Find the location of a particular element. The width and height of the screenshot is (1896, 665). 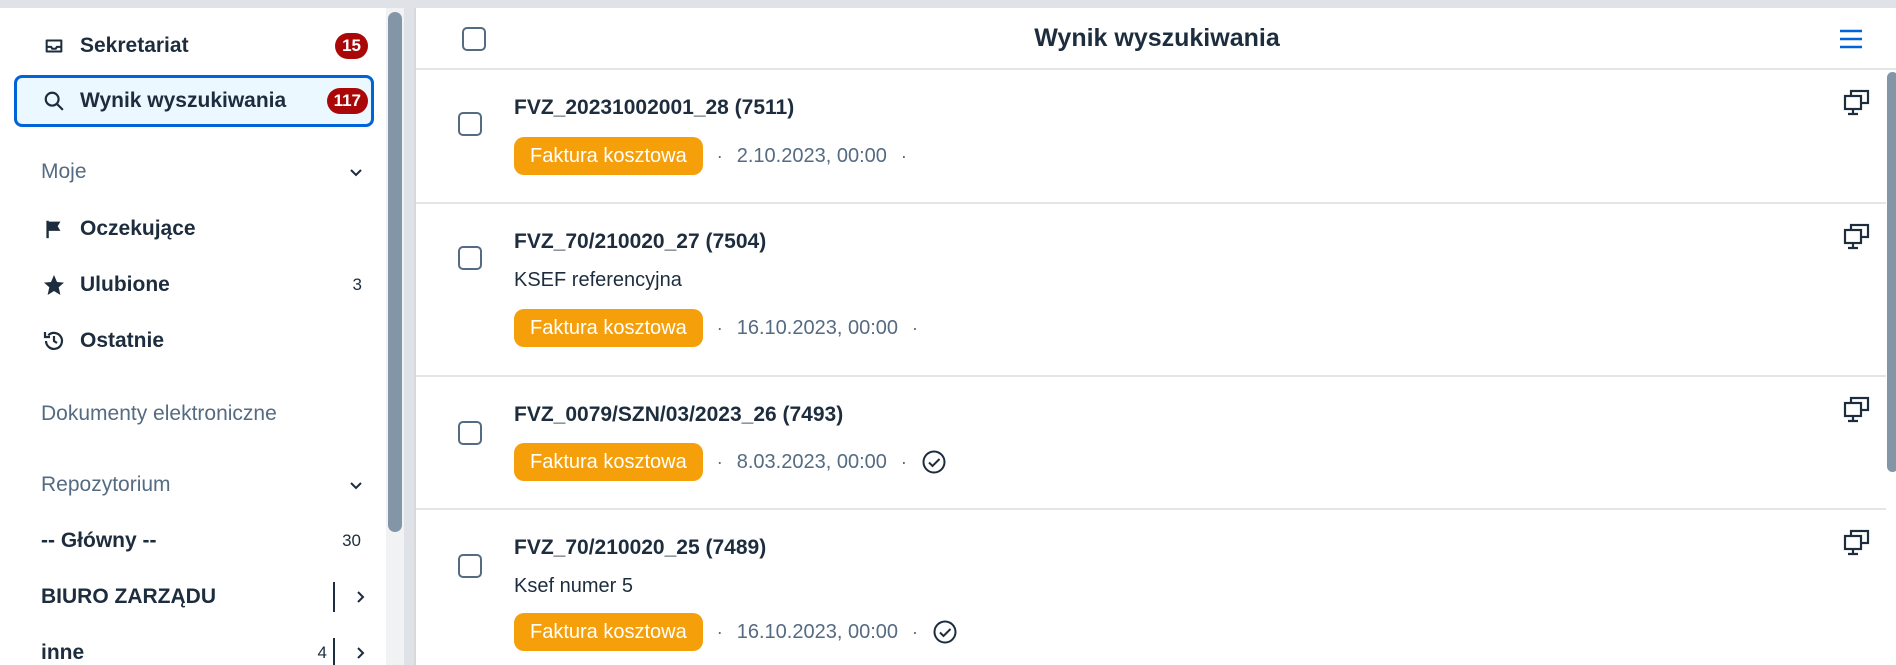

results-header: Wynik wyszukiwania is located at coordinates (1156, 39).